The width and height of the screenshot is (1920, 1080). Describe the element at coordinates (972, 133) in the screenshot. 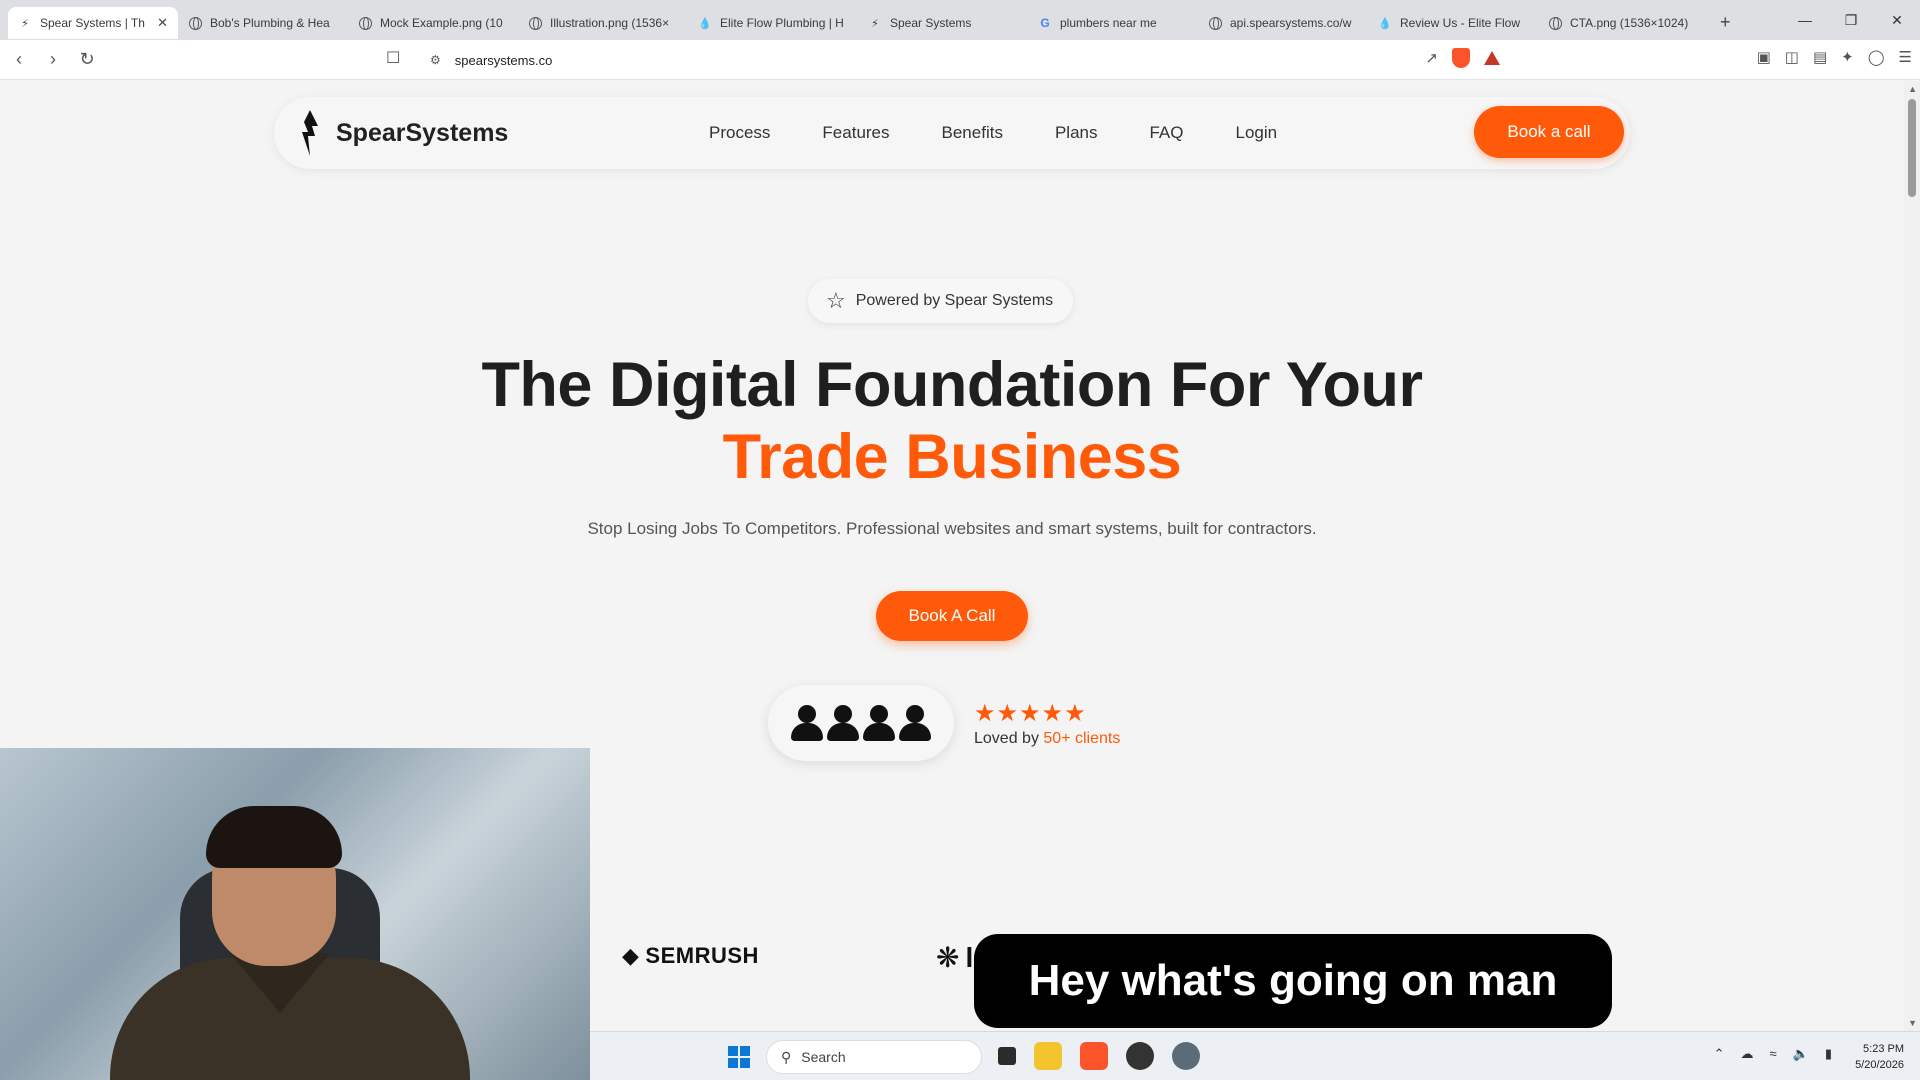

I see `nav-link-benefits: Benefits` at that location.